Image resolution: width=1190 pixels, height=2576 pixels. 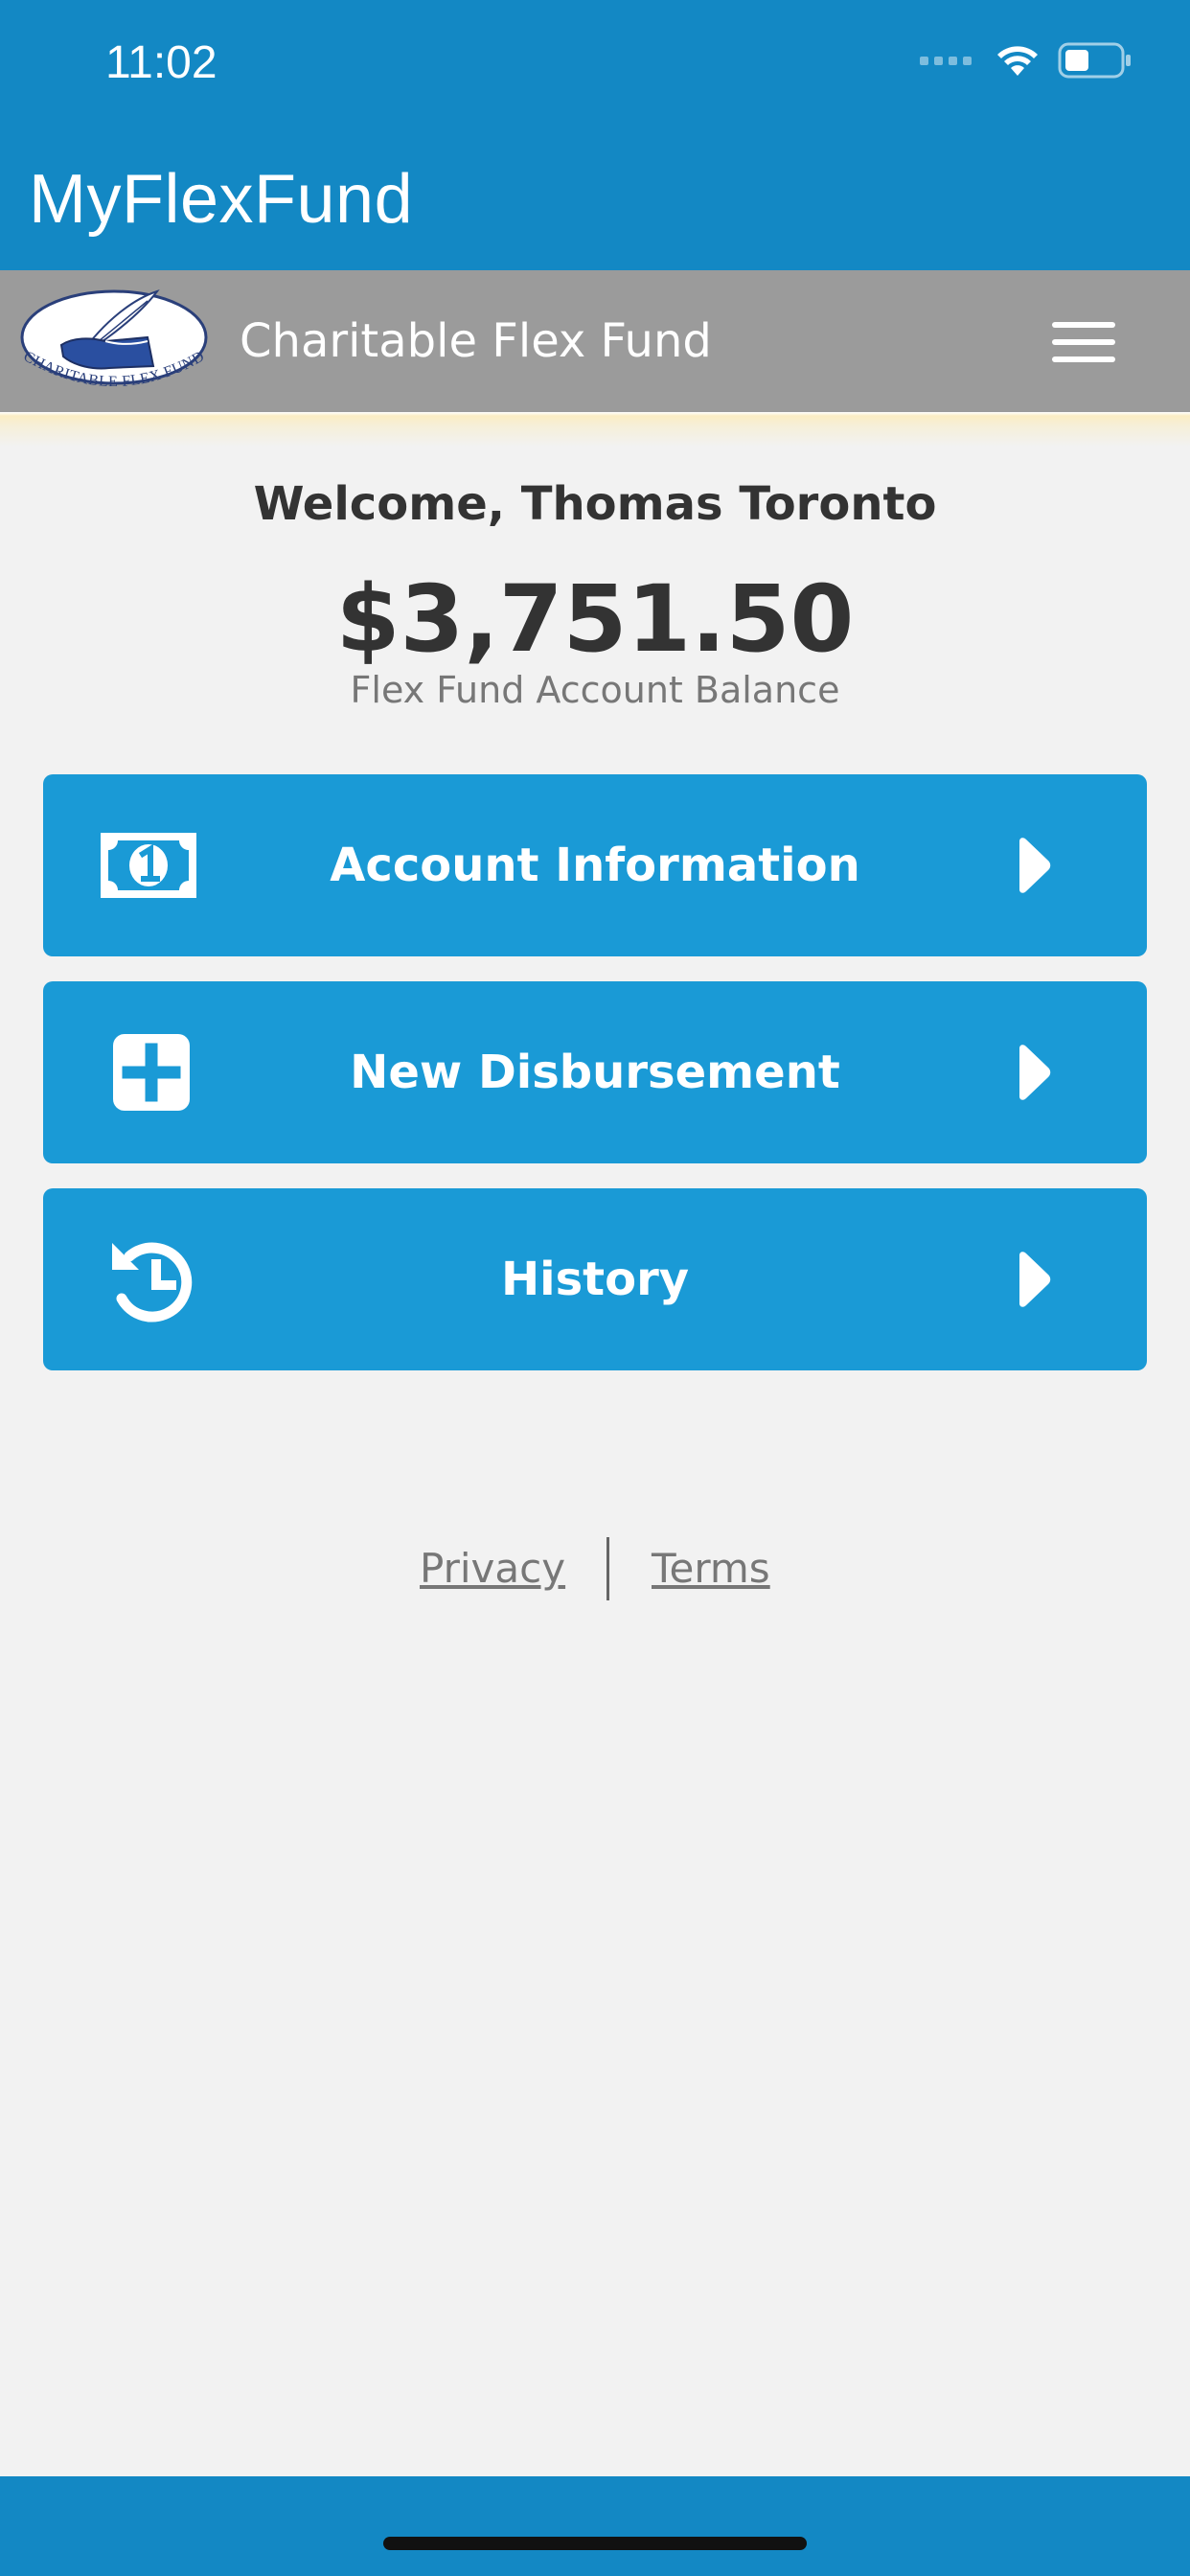 I want to click on status-time: 11:02, so click(x=161, y=63).